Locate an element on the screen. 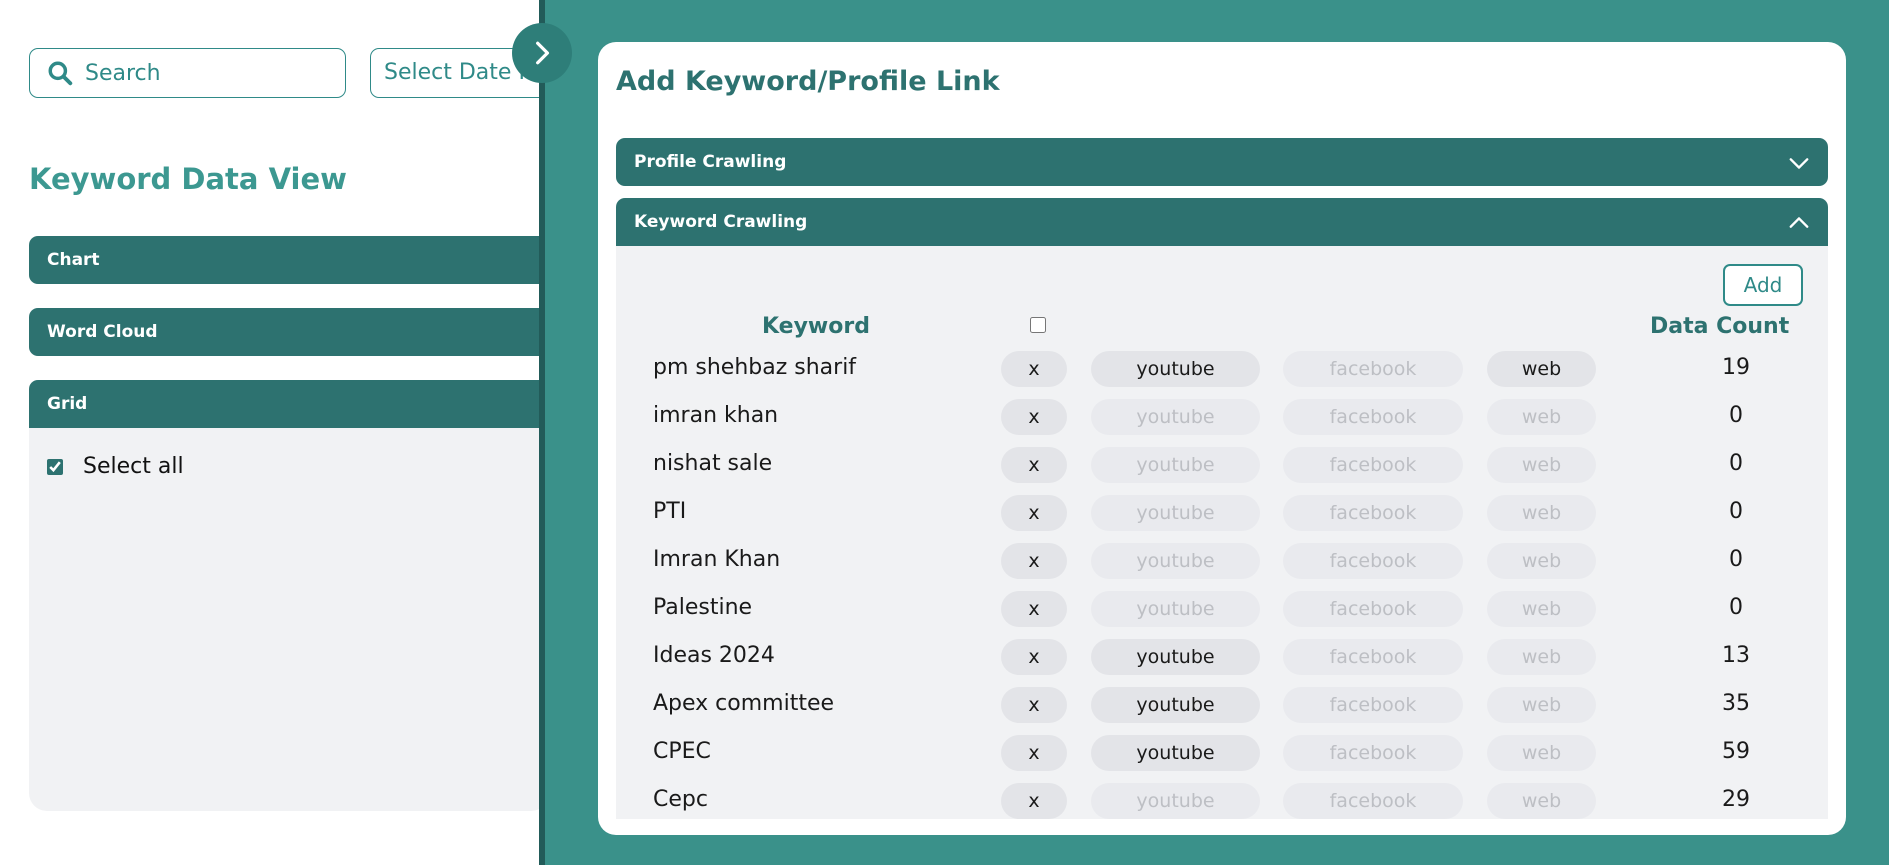 The height and width of the screenshot is (865, 1889). keyword-name: nishat sale is located at coordinates (713, 463).